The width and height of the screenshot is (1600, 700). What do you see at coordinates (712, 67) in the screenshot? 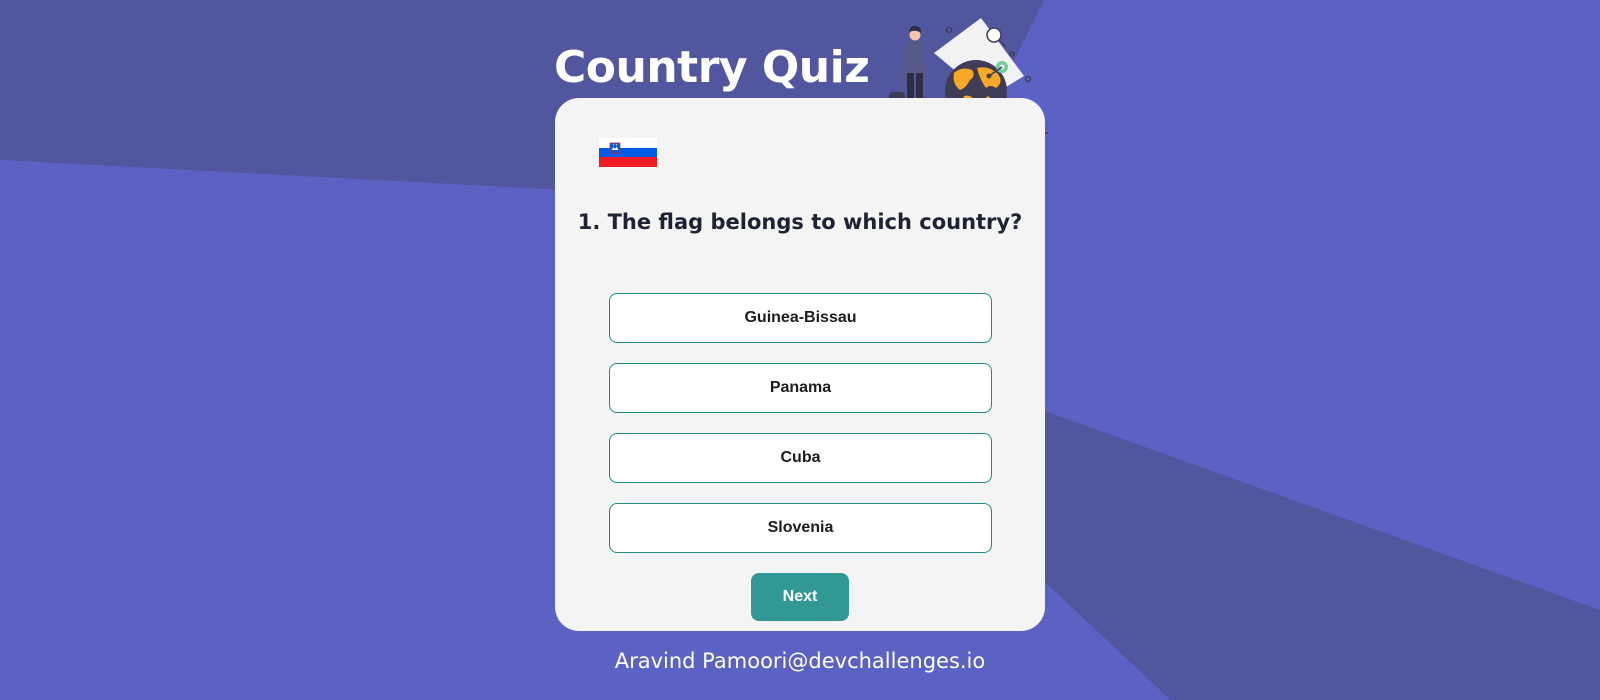
I see `page-title: Country Quiz` at bounding box center [712, 67].